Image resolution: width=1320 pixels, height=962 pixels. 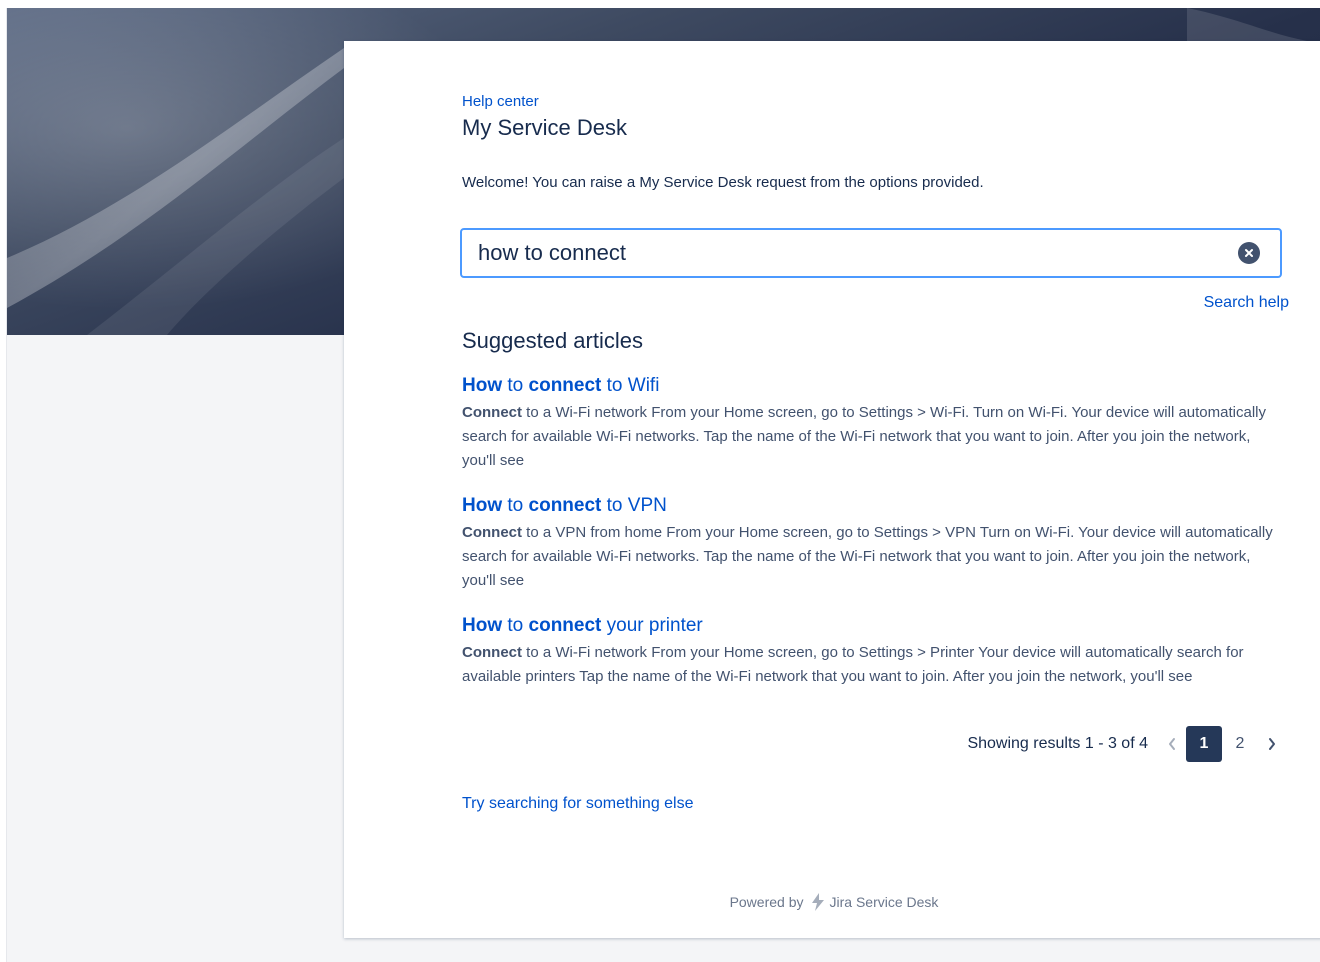 I want to click on search-help-link: Search help, so click(x=1246, y=303).